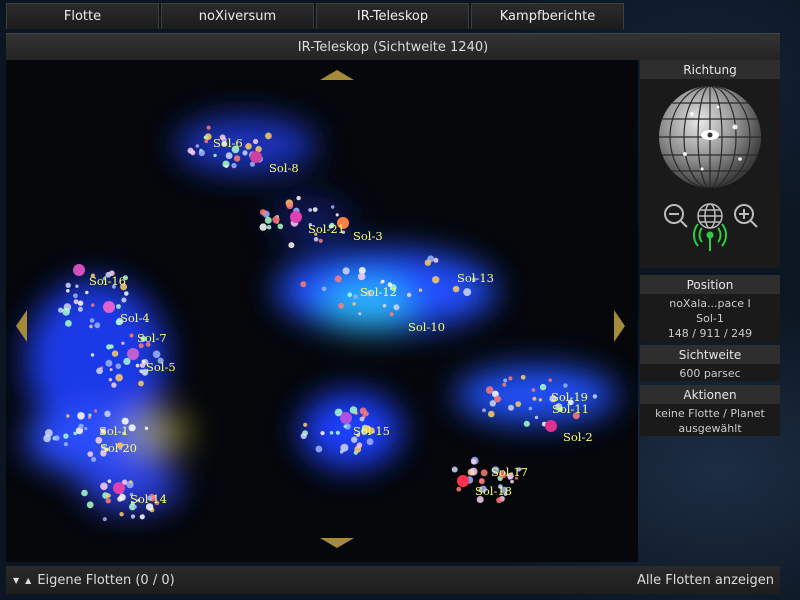 The width and height of the screenshot is (800, 600). Describe the element at coordinates (118, 448) in the screenshot. I see `system-label: Sol-20` at that location.